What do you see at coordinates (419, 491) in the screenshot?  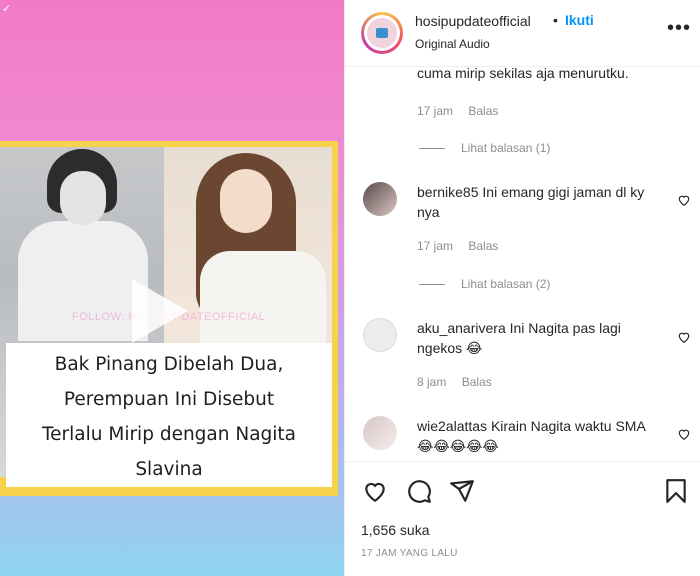 I see `comment-icon` at bounding box center [419, 491].